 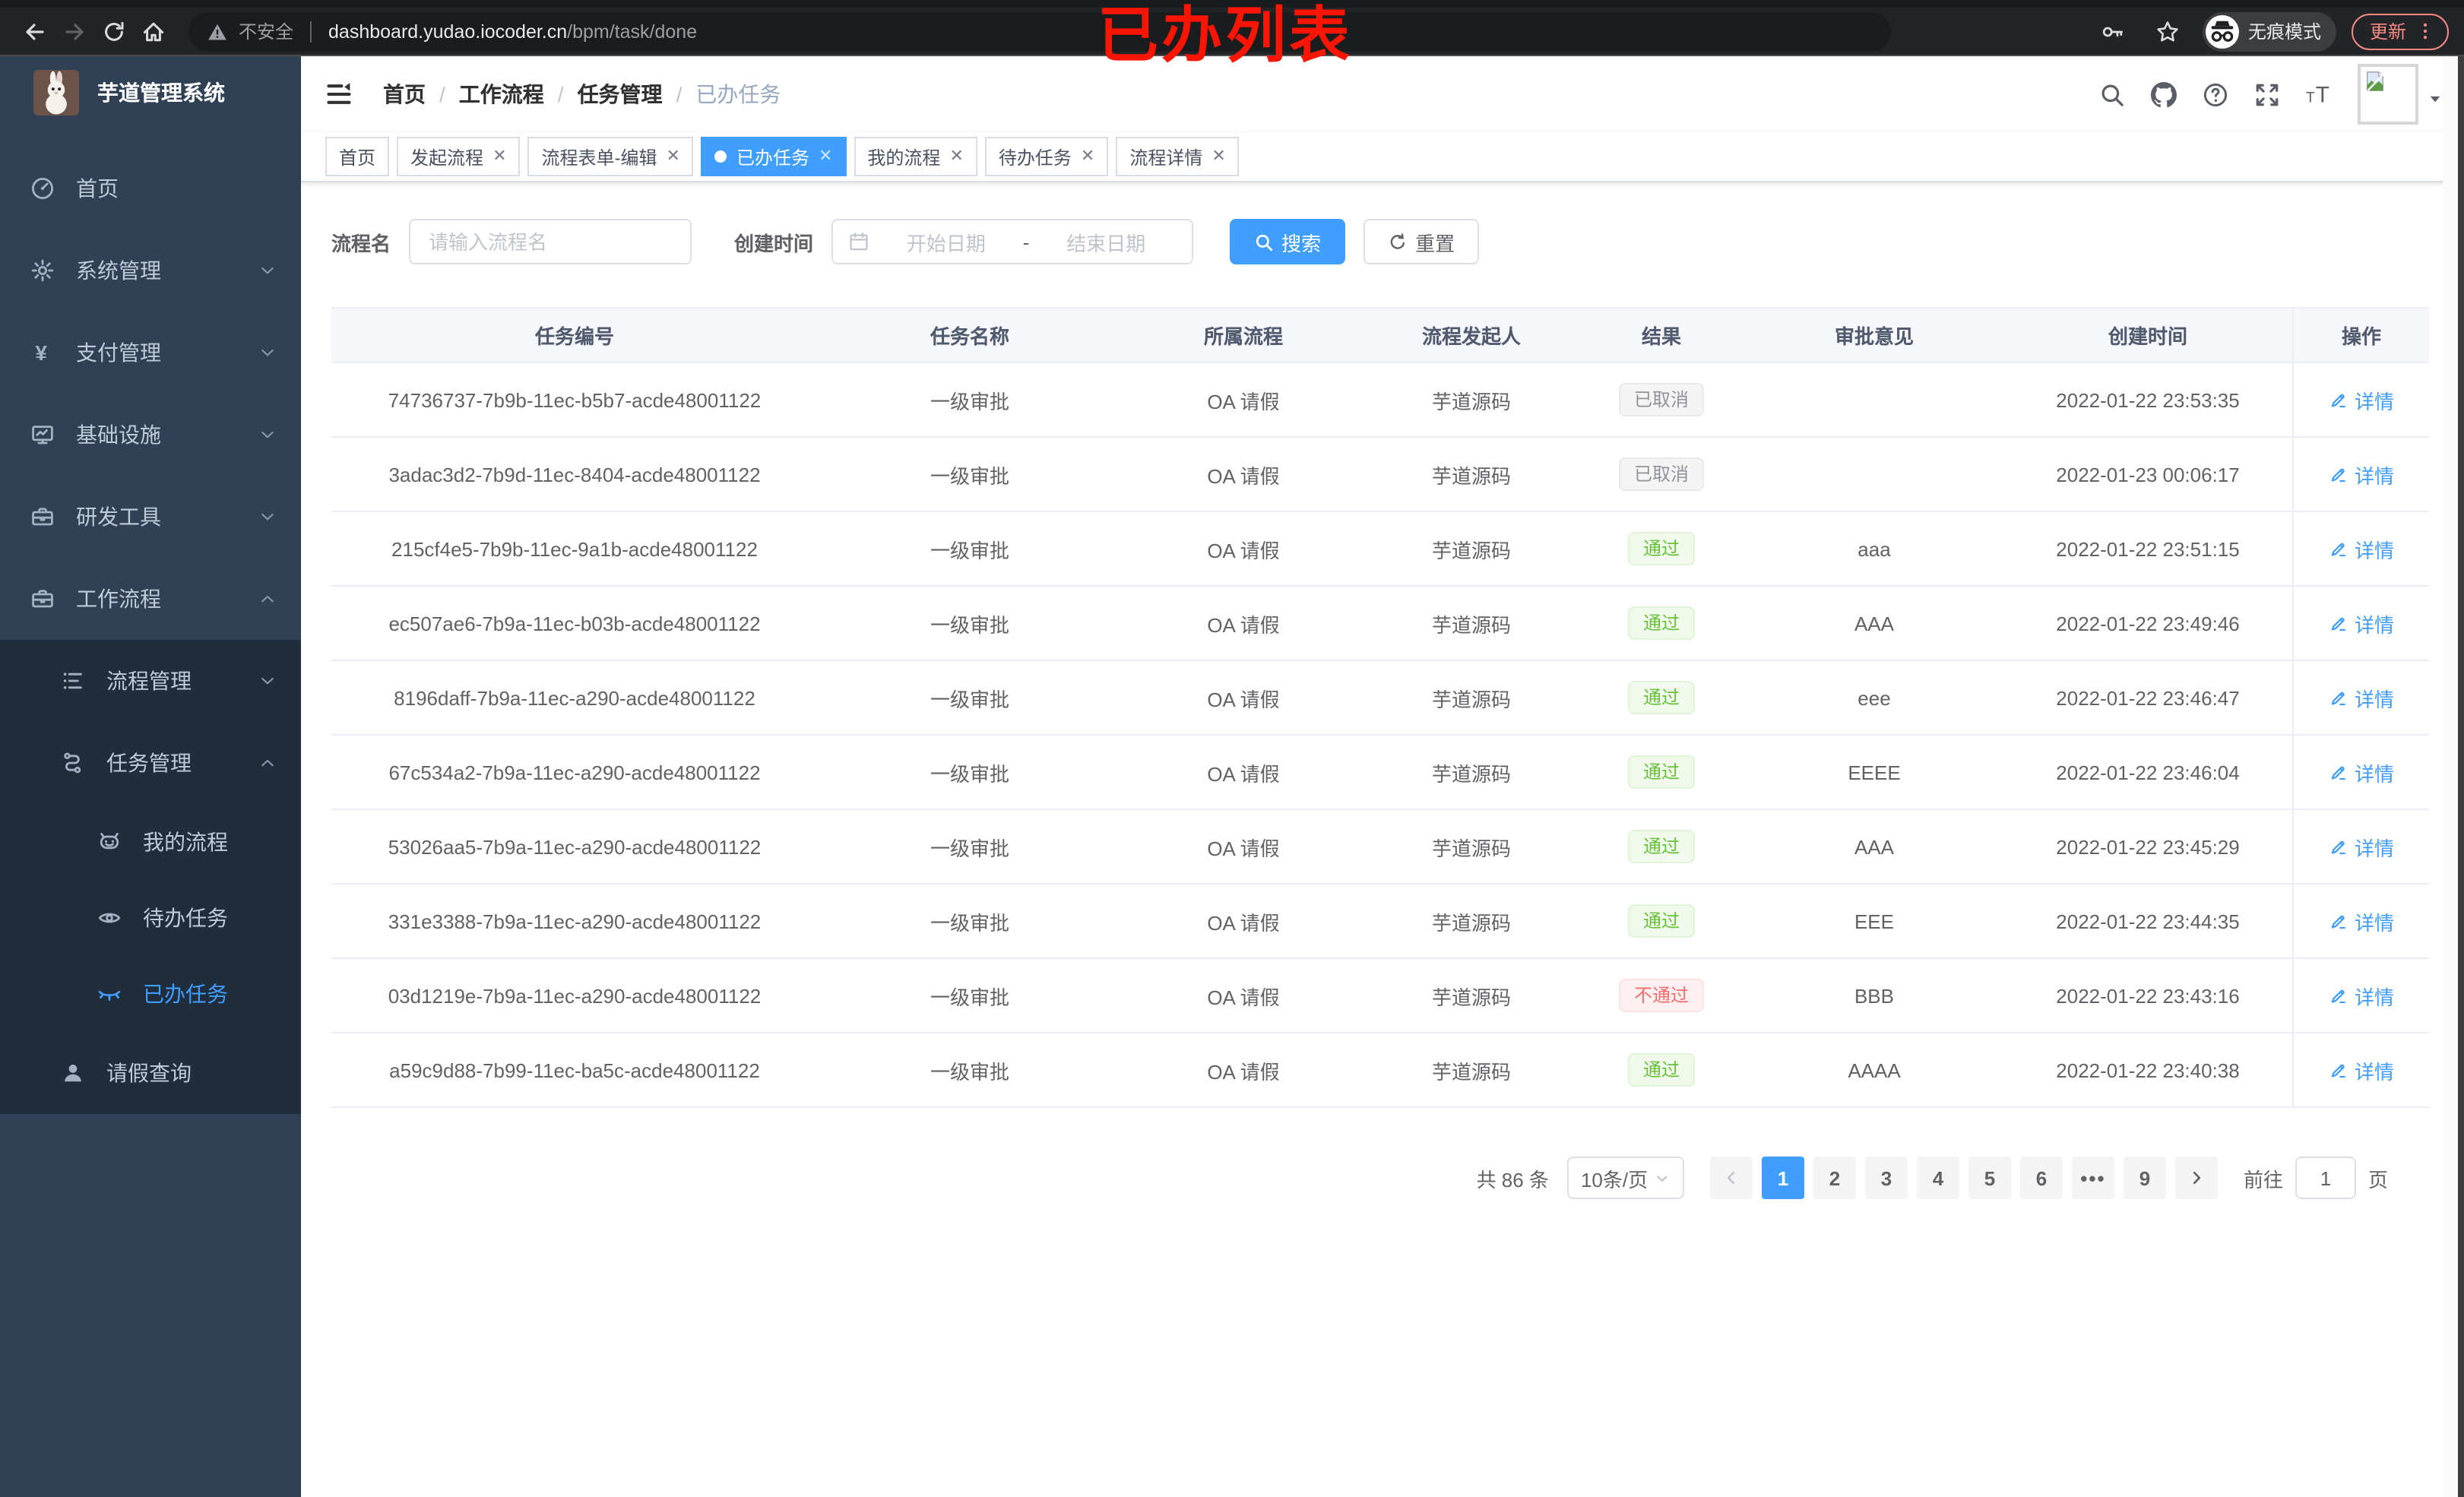 What do you see at coordinates (2112, 94) in the screenshot?
I see `search-icon` at bounding box center [2112, 94].